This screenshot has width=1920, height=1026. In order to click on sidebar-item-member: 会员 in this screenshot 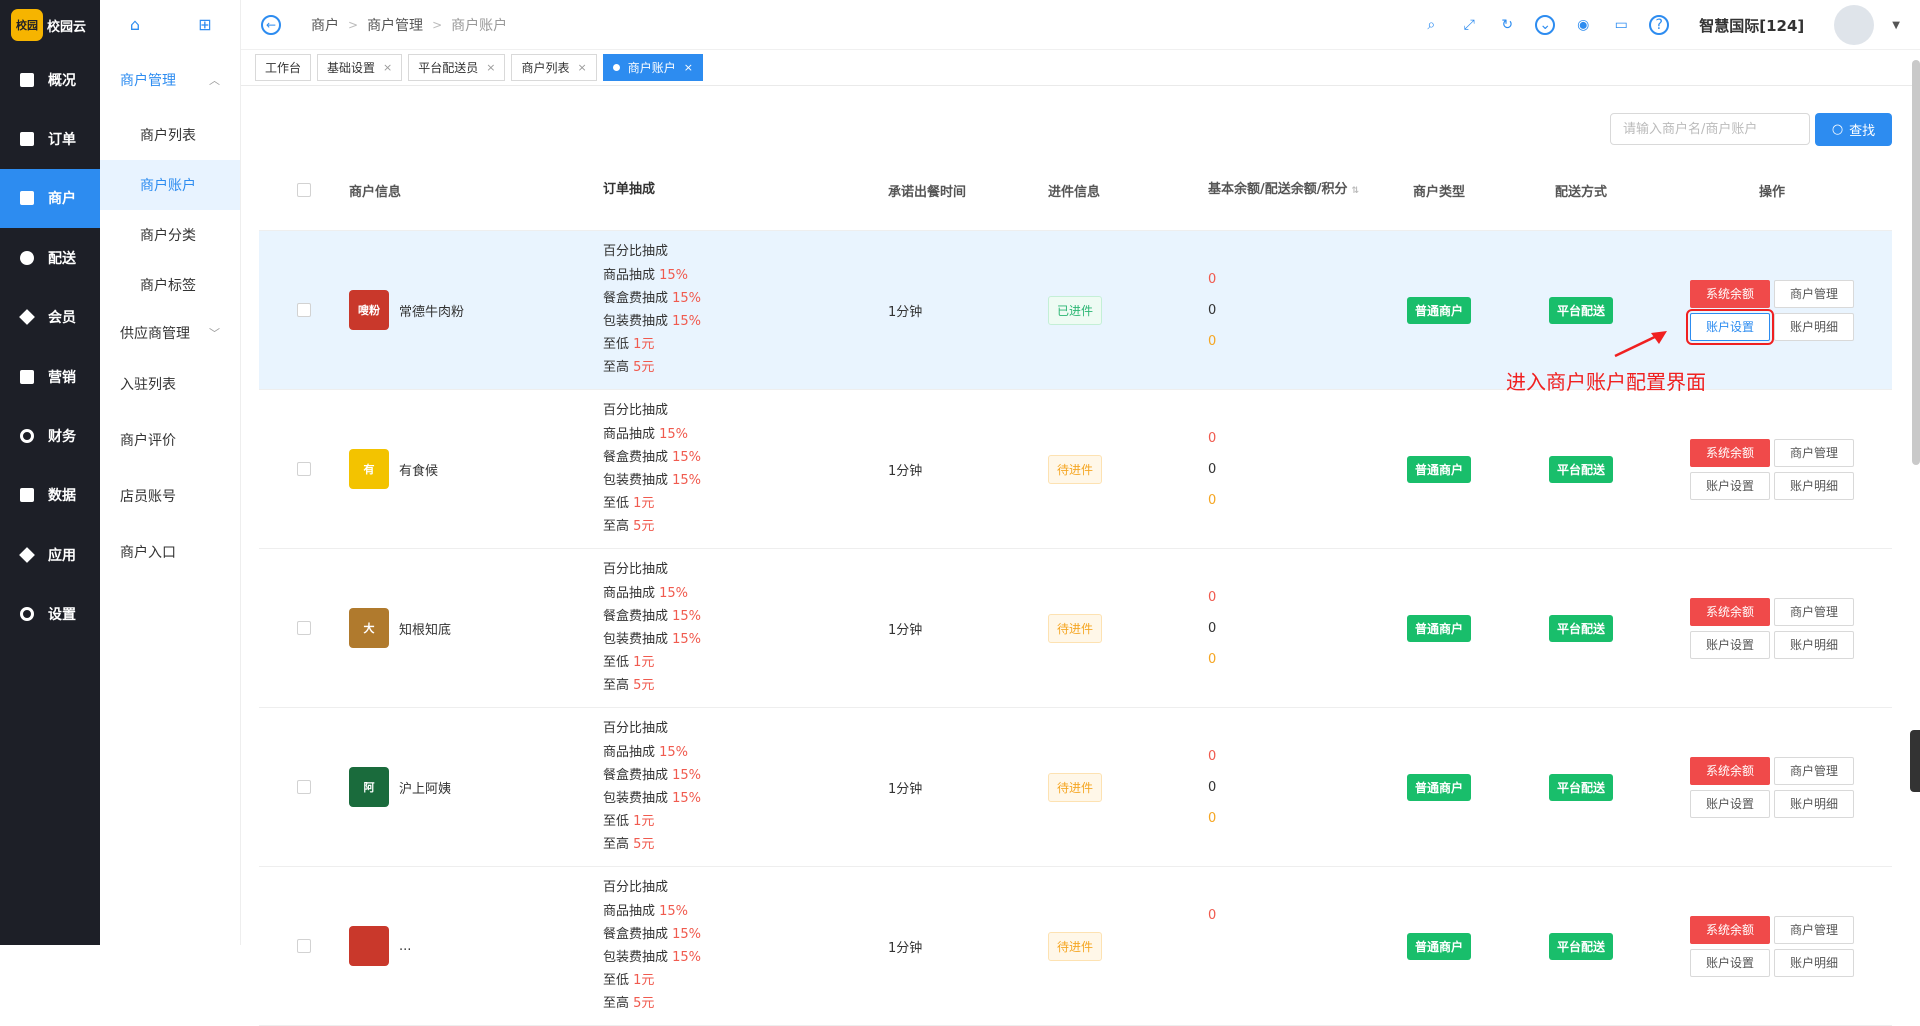, I will do `click(50, 317)`.